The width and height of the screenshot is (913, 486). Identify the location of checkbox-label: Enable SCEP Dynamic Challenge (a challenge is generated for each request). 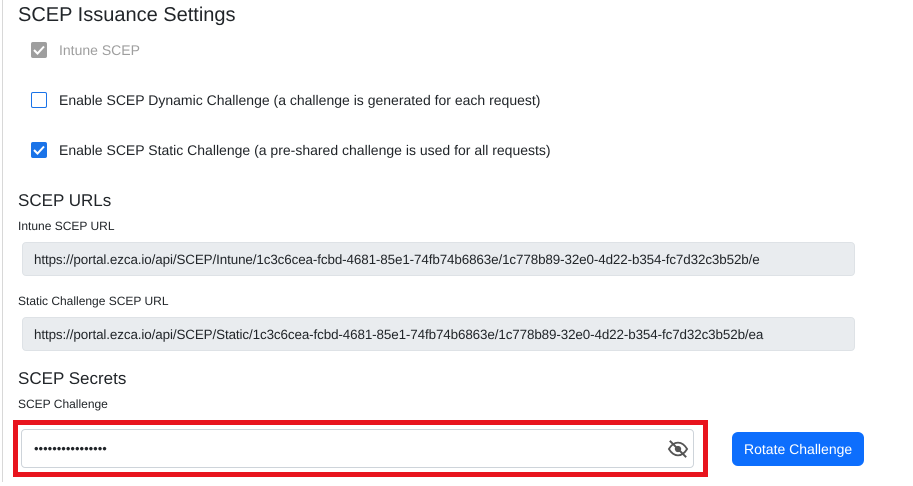
(299, 100).